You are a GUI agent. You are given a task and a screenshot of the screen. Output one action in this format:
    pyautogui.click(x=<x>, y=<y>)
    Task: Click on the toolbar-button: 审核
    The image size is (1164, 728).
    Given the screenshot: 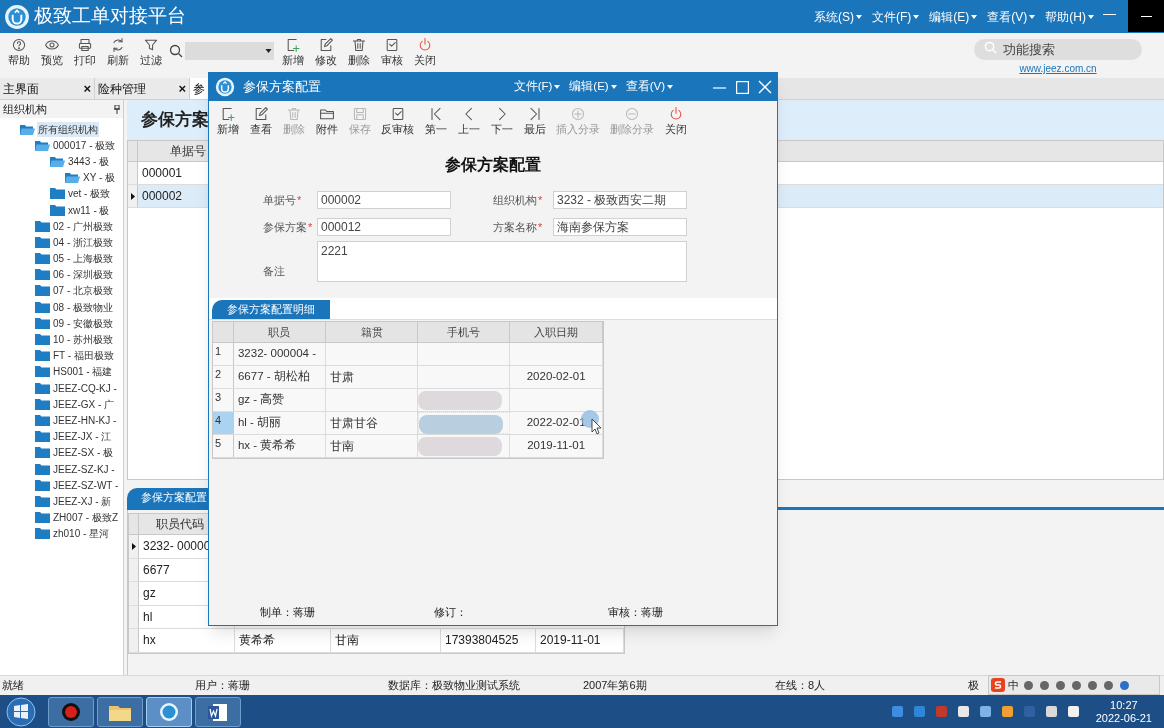 What is the action you would take?
    pyautogui.click(x=391, y=52)
    